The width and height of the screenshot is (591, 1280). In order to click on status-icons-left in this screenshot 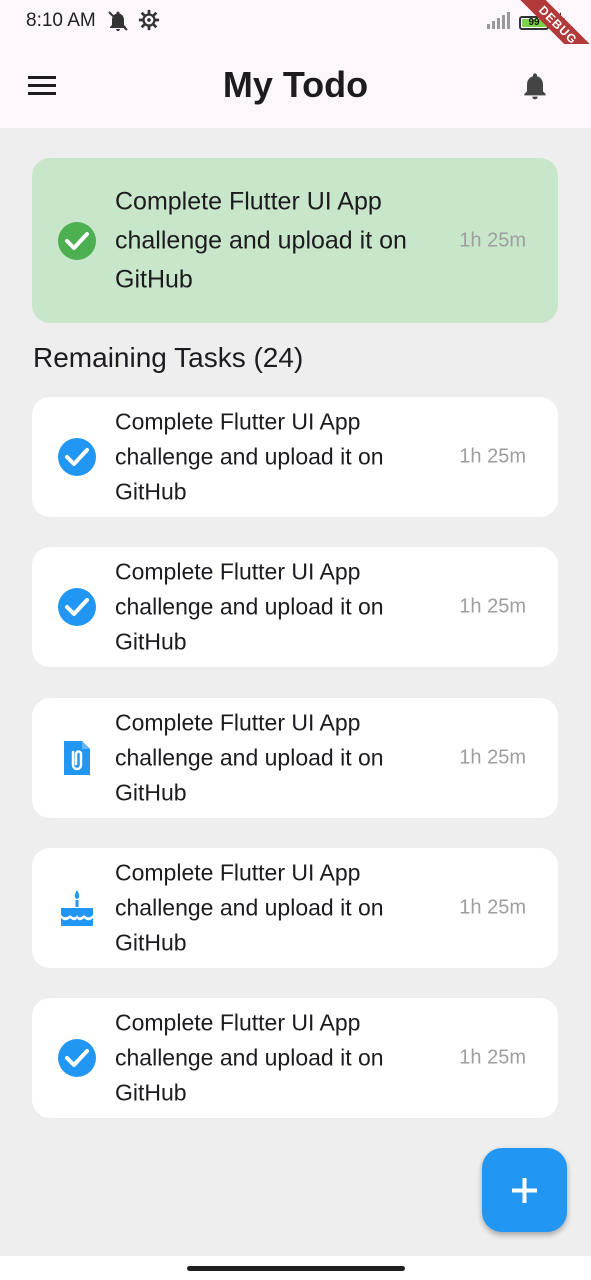, I will do `click(133, 23)`.